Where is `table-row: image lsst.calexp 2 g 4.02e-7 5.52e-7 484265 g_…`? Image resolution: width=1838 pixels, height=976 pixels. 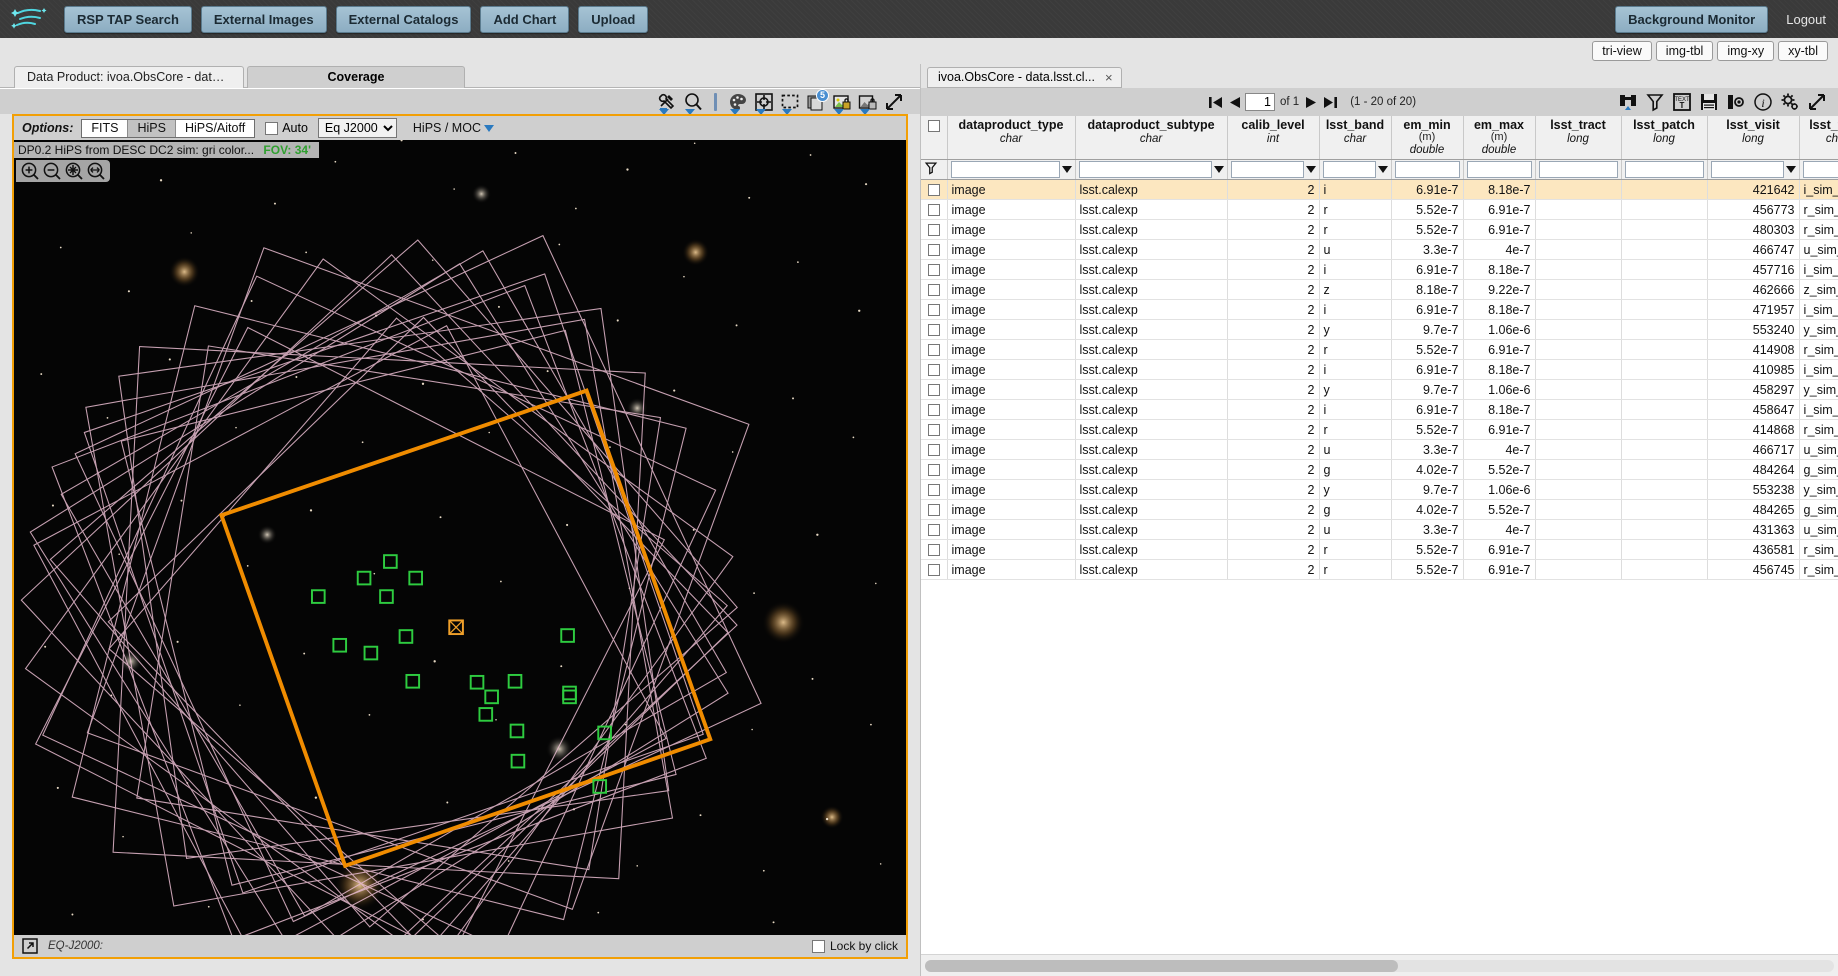 table-row: image lsst.calexp 2 g 4.02e-7 5.52e-7 484265 g_… is located at coordinates (1379, 509).